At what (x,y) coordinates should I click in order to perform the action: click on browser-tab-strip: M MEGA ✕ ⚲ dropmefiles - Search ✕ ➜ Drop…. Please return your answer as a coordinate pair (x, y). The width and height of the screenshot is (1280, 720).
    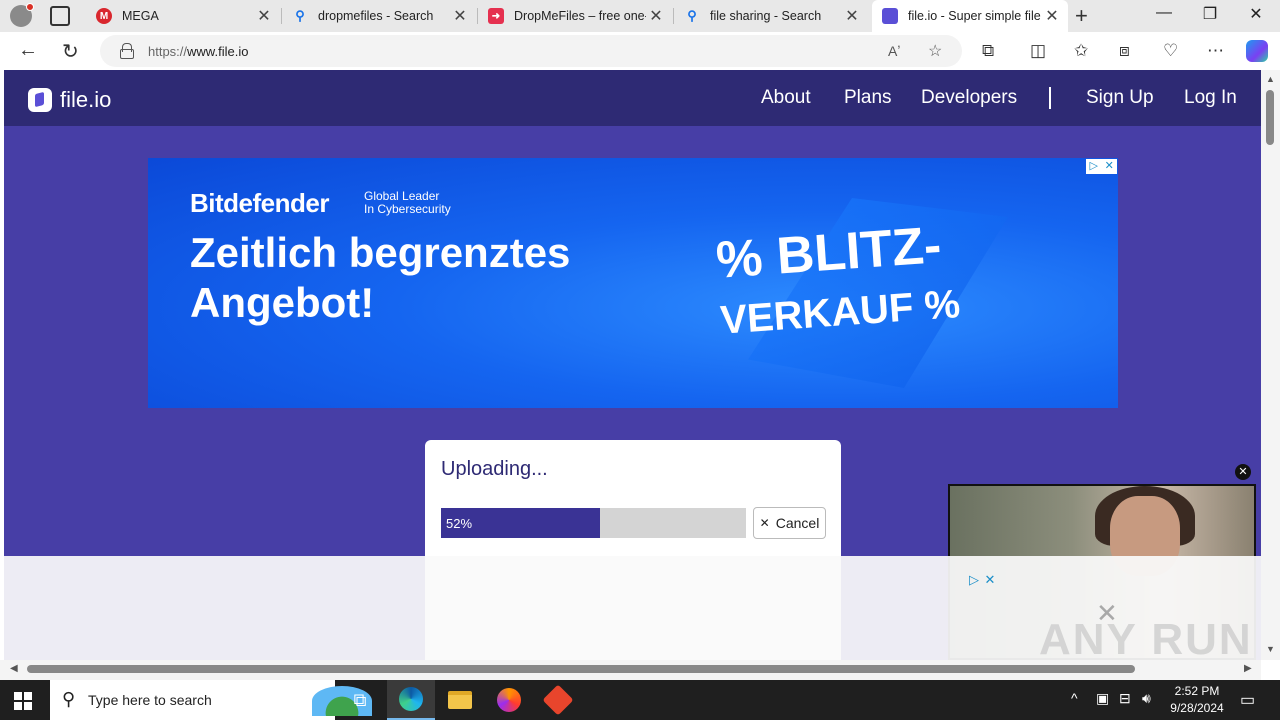
    Looking at the image, I should click on (640, 16).